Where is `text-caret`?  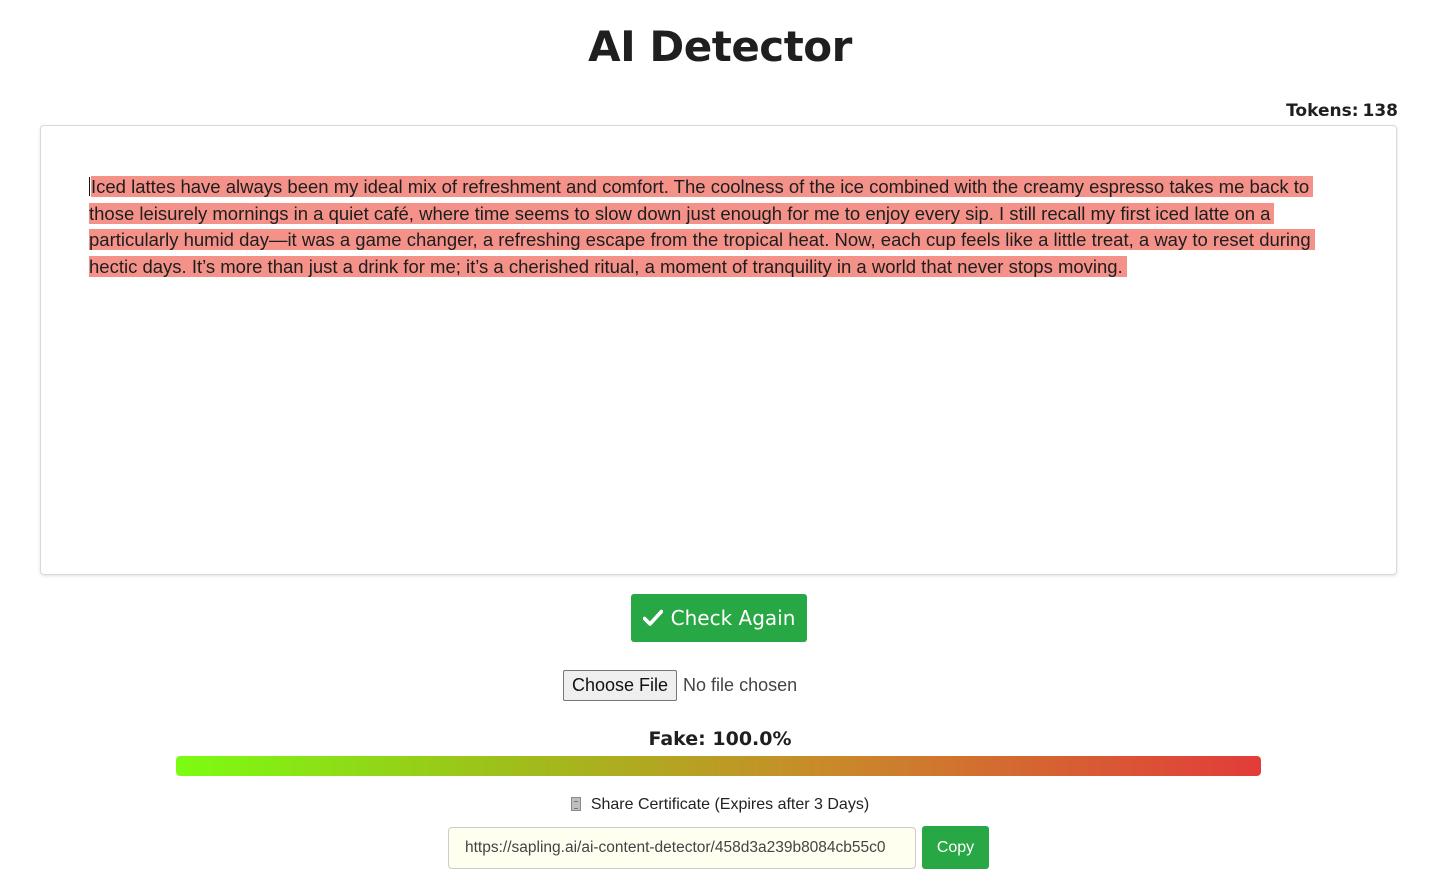 text-caret is located at coordinates (89, 186).